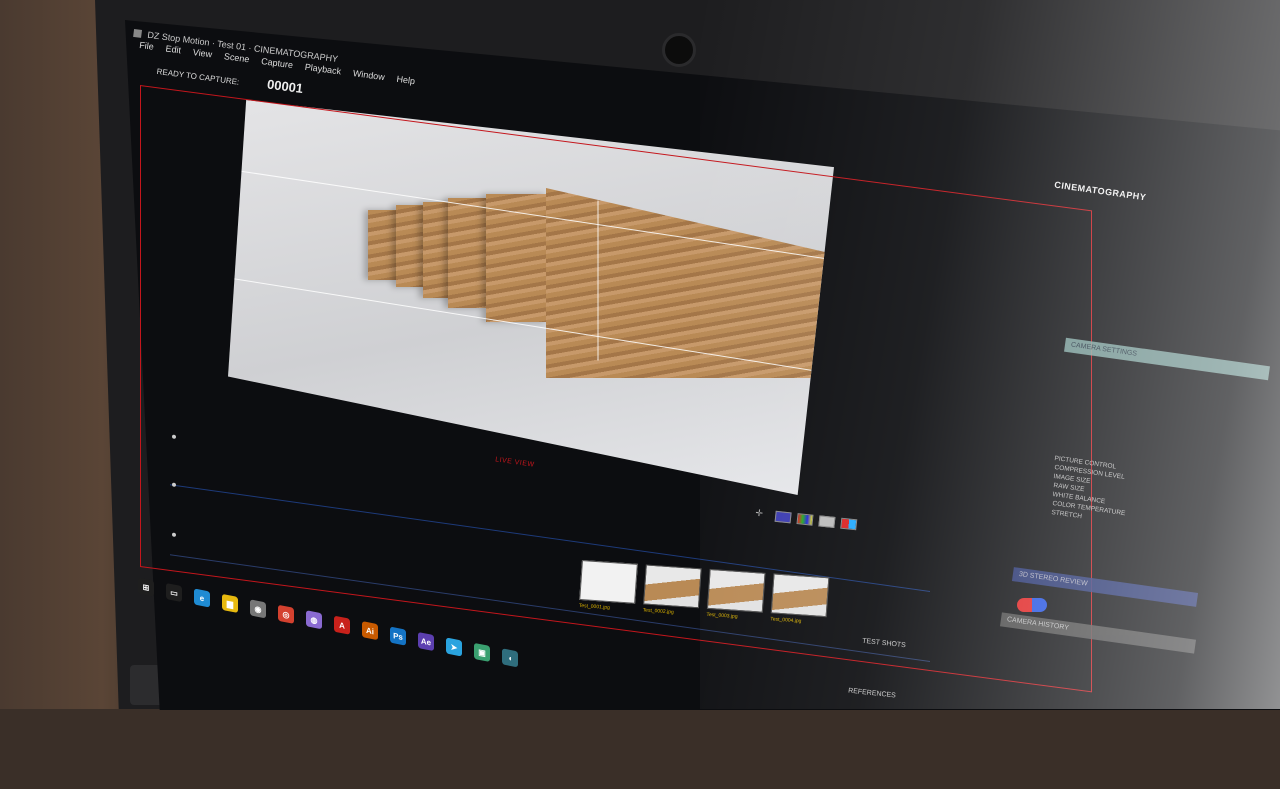 The height and width of the screenshot is (789, 1280). I want to click on chrome-icon: ◎, so click(286, 614).